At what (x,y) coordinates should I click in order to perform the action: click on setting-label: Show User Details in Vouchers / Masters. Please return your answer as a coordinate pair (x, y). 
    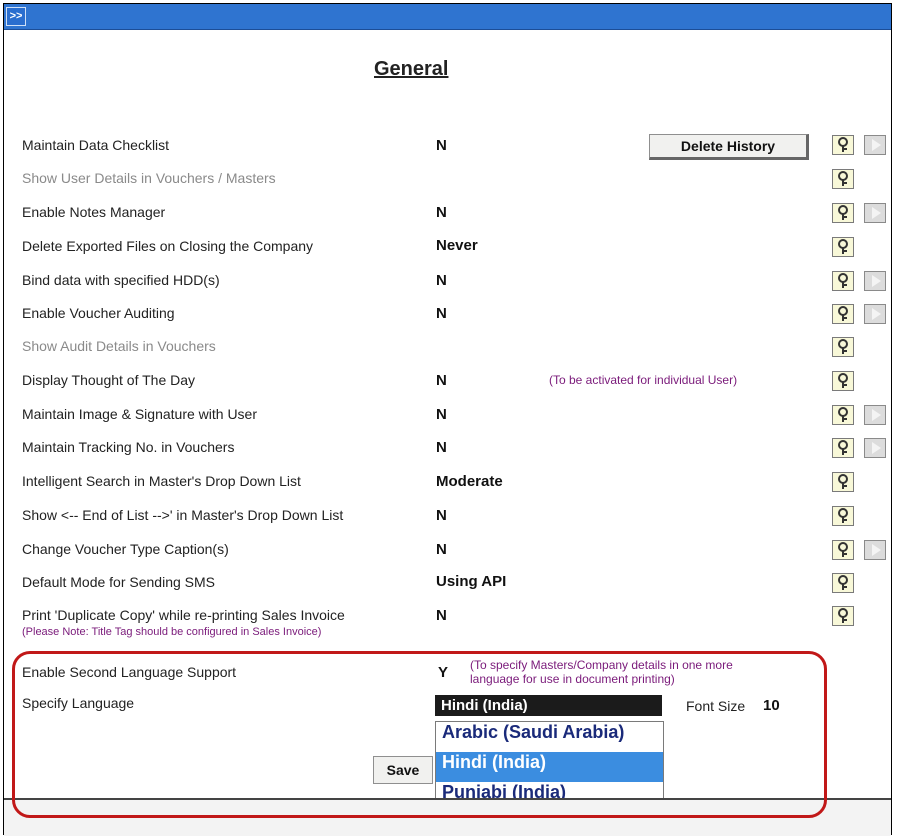
    Looking at the image, I should click on (149, 178).